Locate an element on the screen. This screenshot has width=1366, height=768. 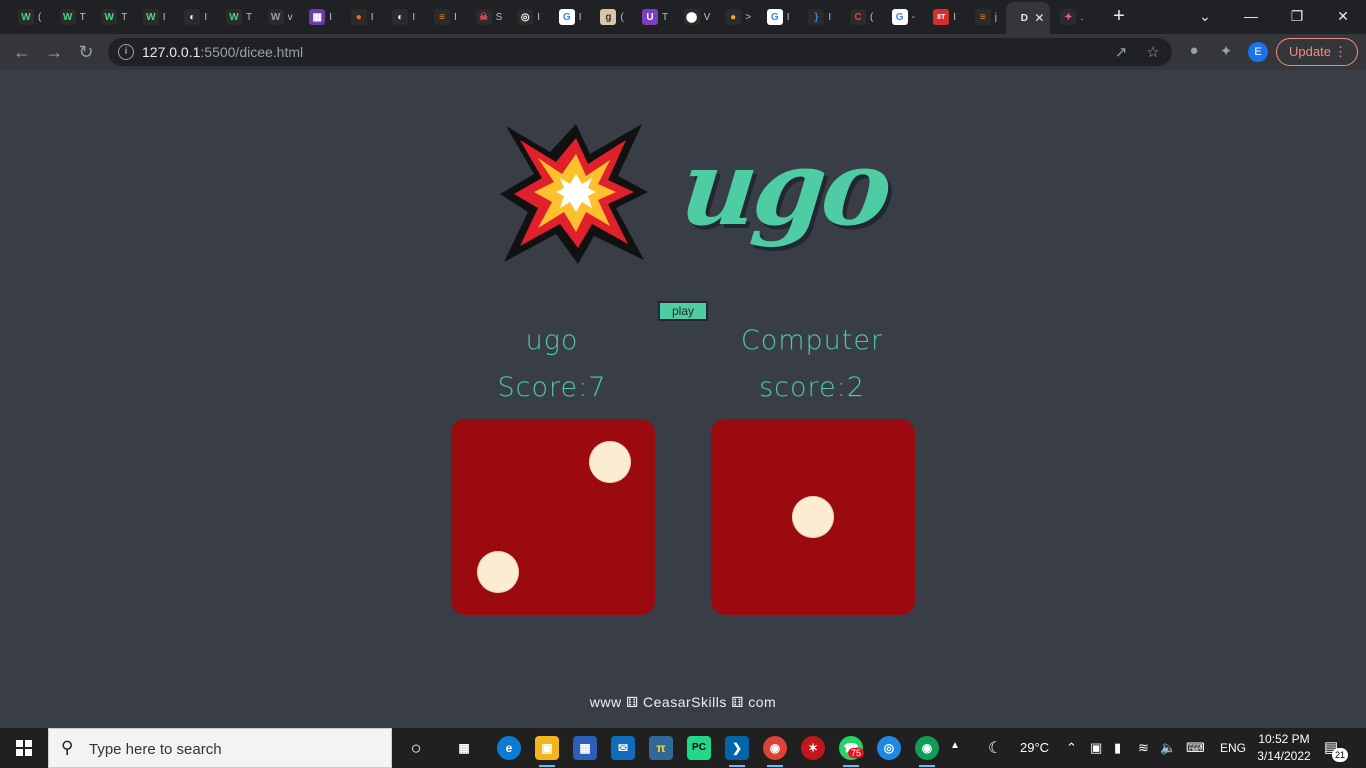
tab-favicon-icon: ▦ is located at coordinates (317, 17).